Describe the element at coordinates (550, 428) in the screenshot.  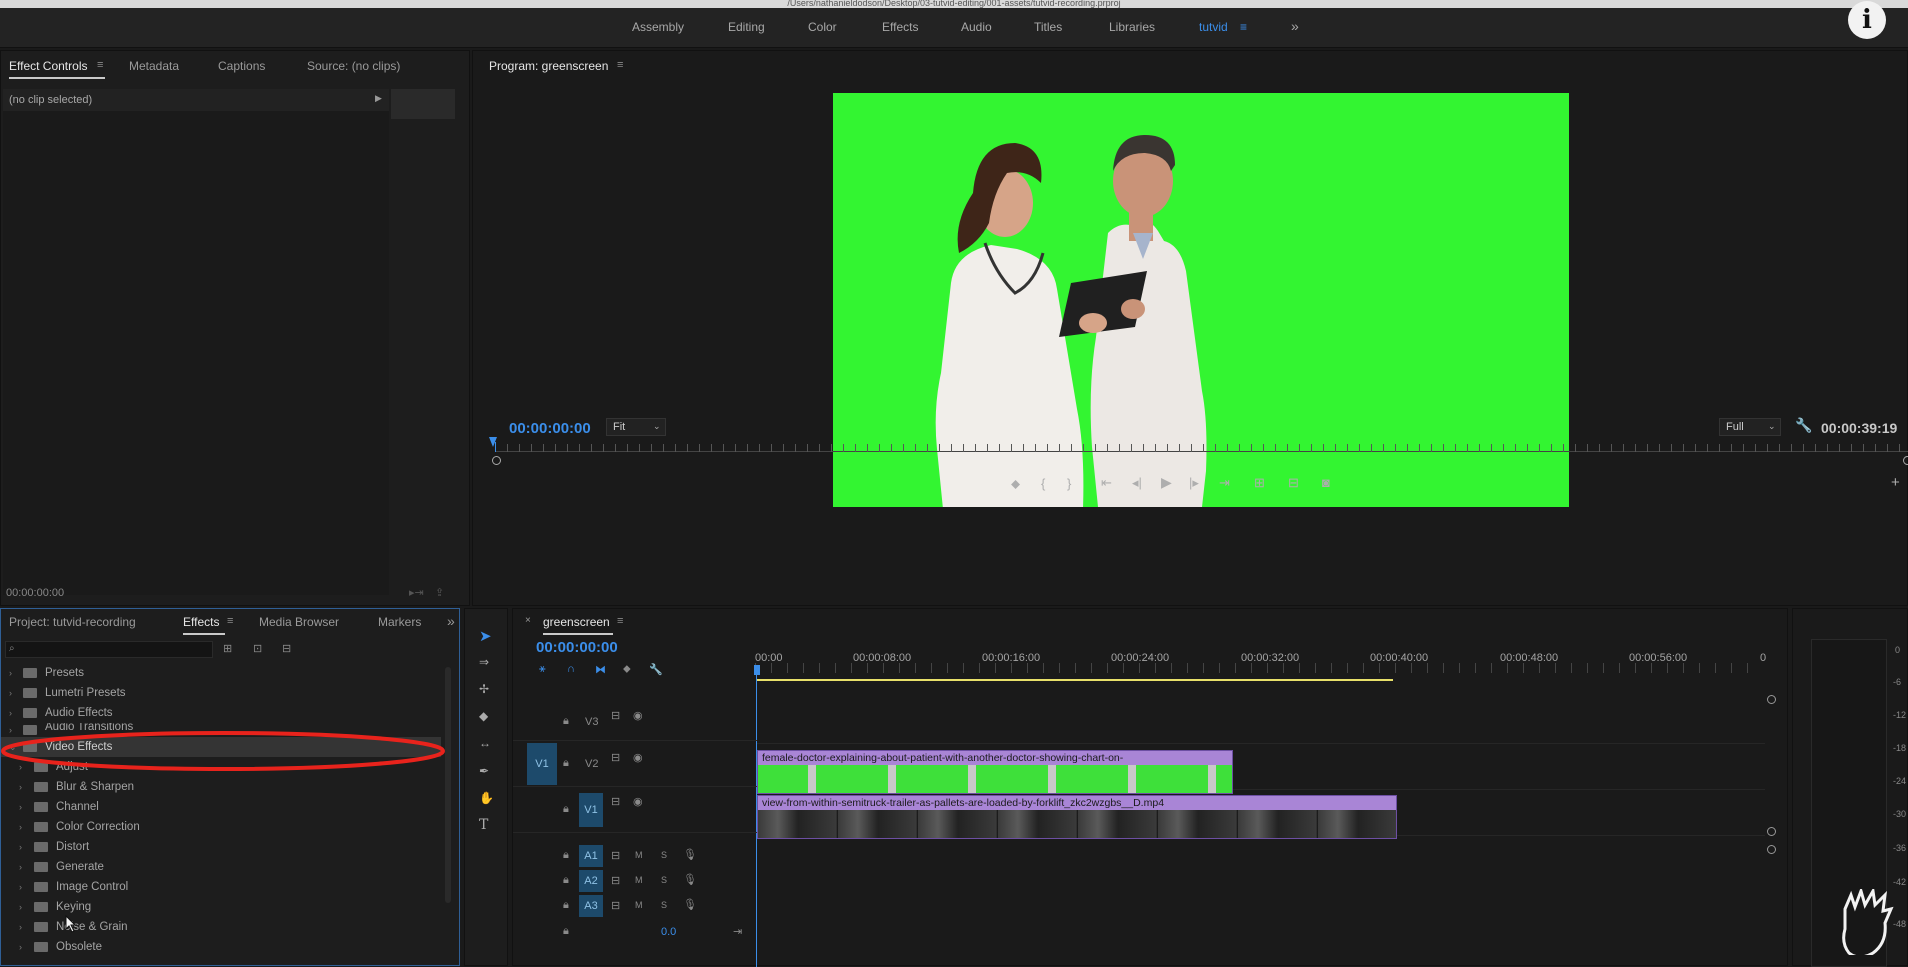
I see `program-timecode: 00:00:00:00` at that location.